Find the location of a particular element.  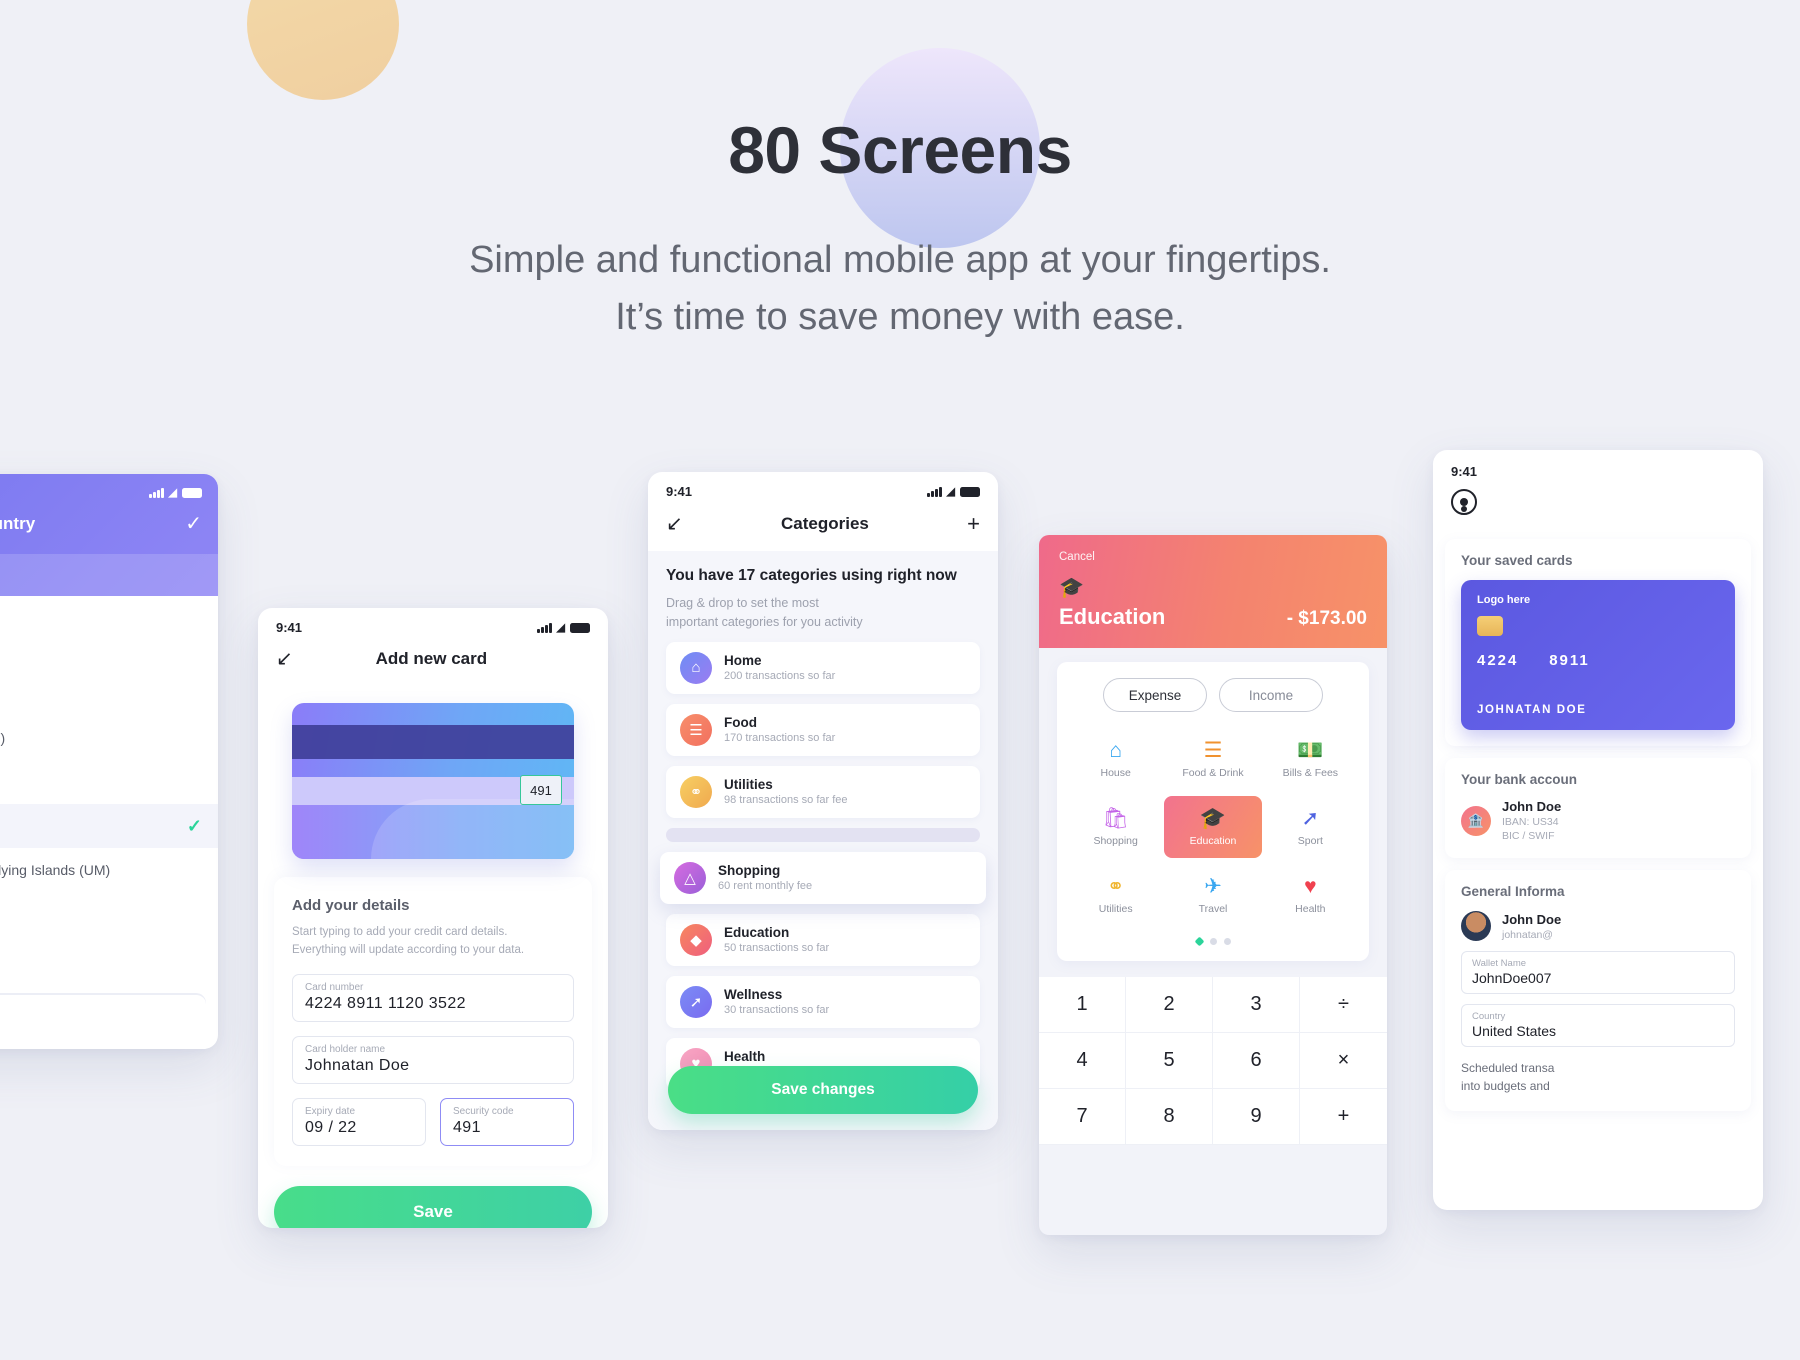

expiry-date-field: Expiry date 09 / 22 is located at coordinates (359, 1121).